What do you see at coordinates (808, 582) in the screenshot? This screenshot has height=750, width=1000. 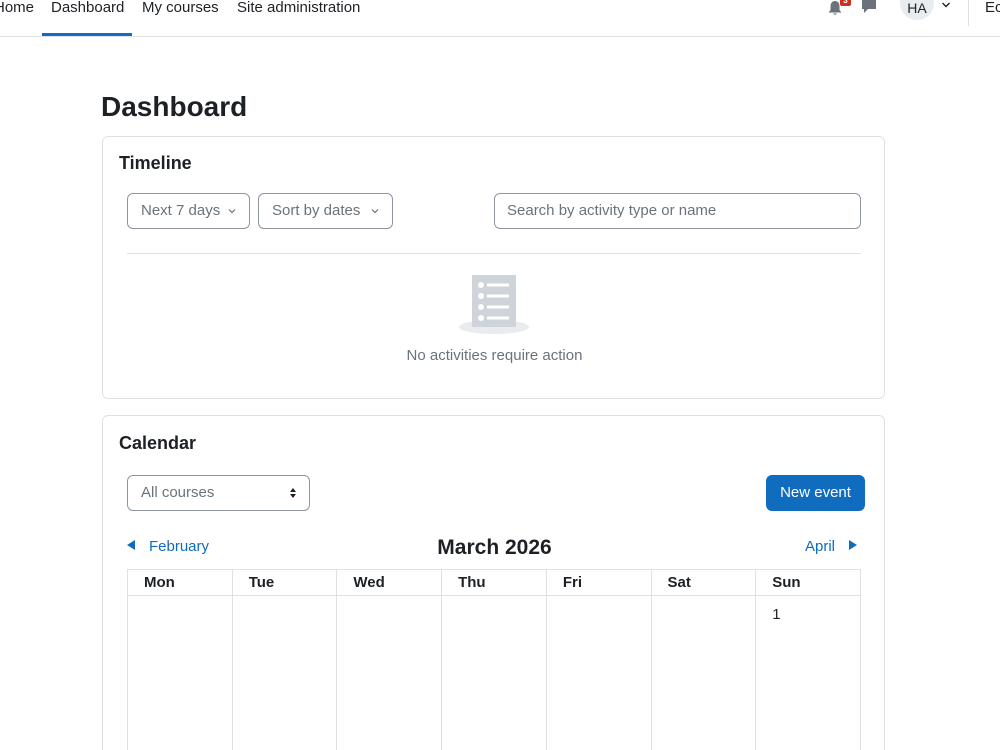 I see `weekday-header: Sun` at bounding box center [808, 582].